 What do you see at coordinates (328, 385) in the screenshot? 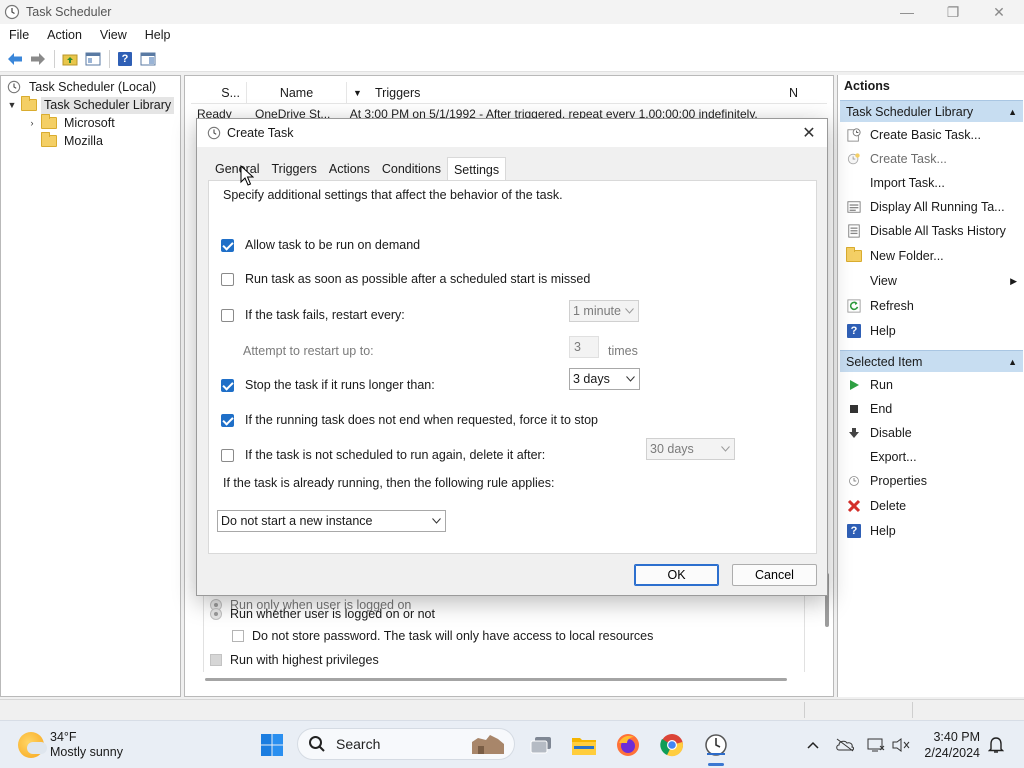
I see `option-stop-longer: Stop the task if it runs longer than:` at bounding box center [328, 385].